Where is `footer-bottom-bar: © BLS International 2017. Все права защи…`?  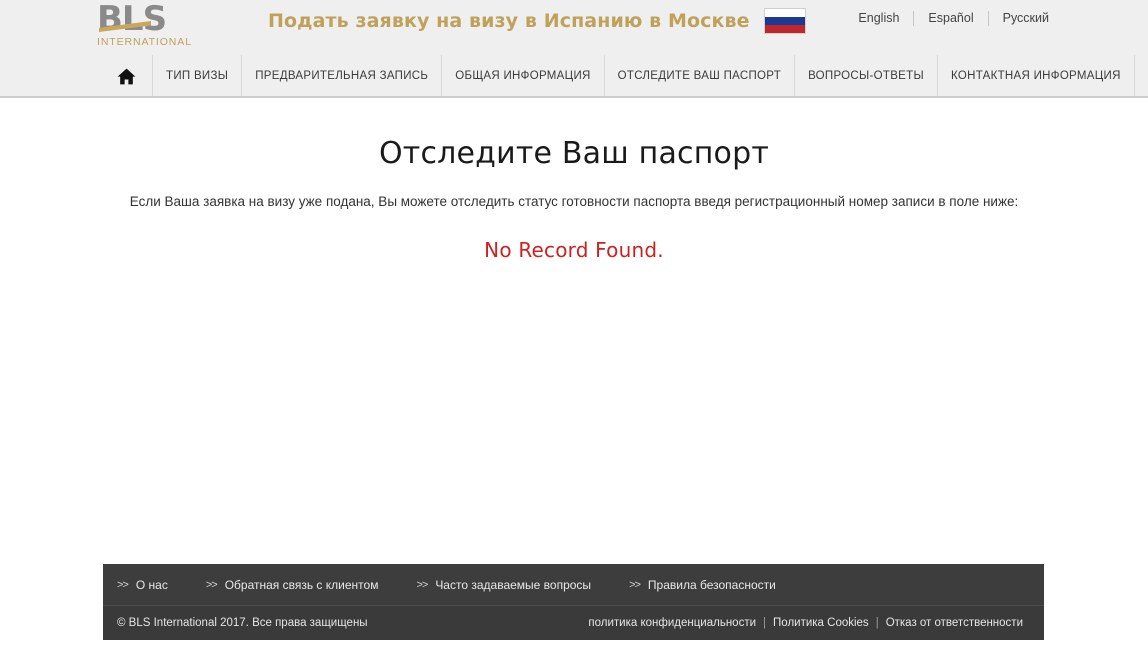
footer-bottom-bar: © BLS International 2017. Все права защи… is located at coordinates (573, 623).